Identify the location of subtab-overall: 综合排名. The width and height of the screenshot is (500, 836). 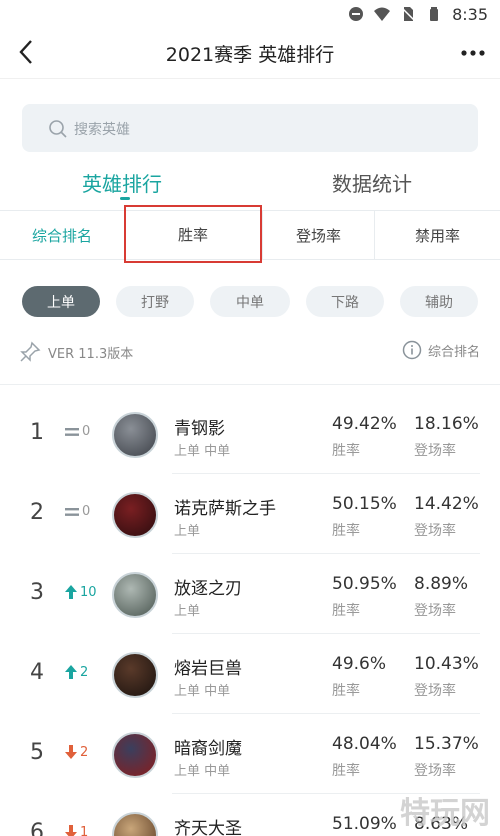
(62, 235).